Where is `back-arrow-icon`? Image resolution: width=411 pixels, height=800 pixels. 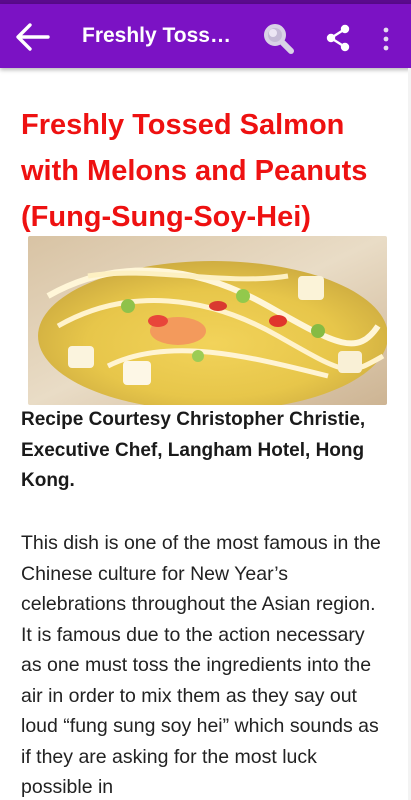
back-arrow-icon is located at coordinates (33, 37).